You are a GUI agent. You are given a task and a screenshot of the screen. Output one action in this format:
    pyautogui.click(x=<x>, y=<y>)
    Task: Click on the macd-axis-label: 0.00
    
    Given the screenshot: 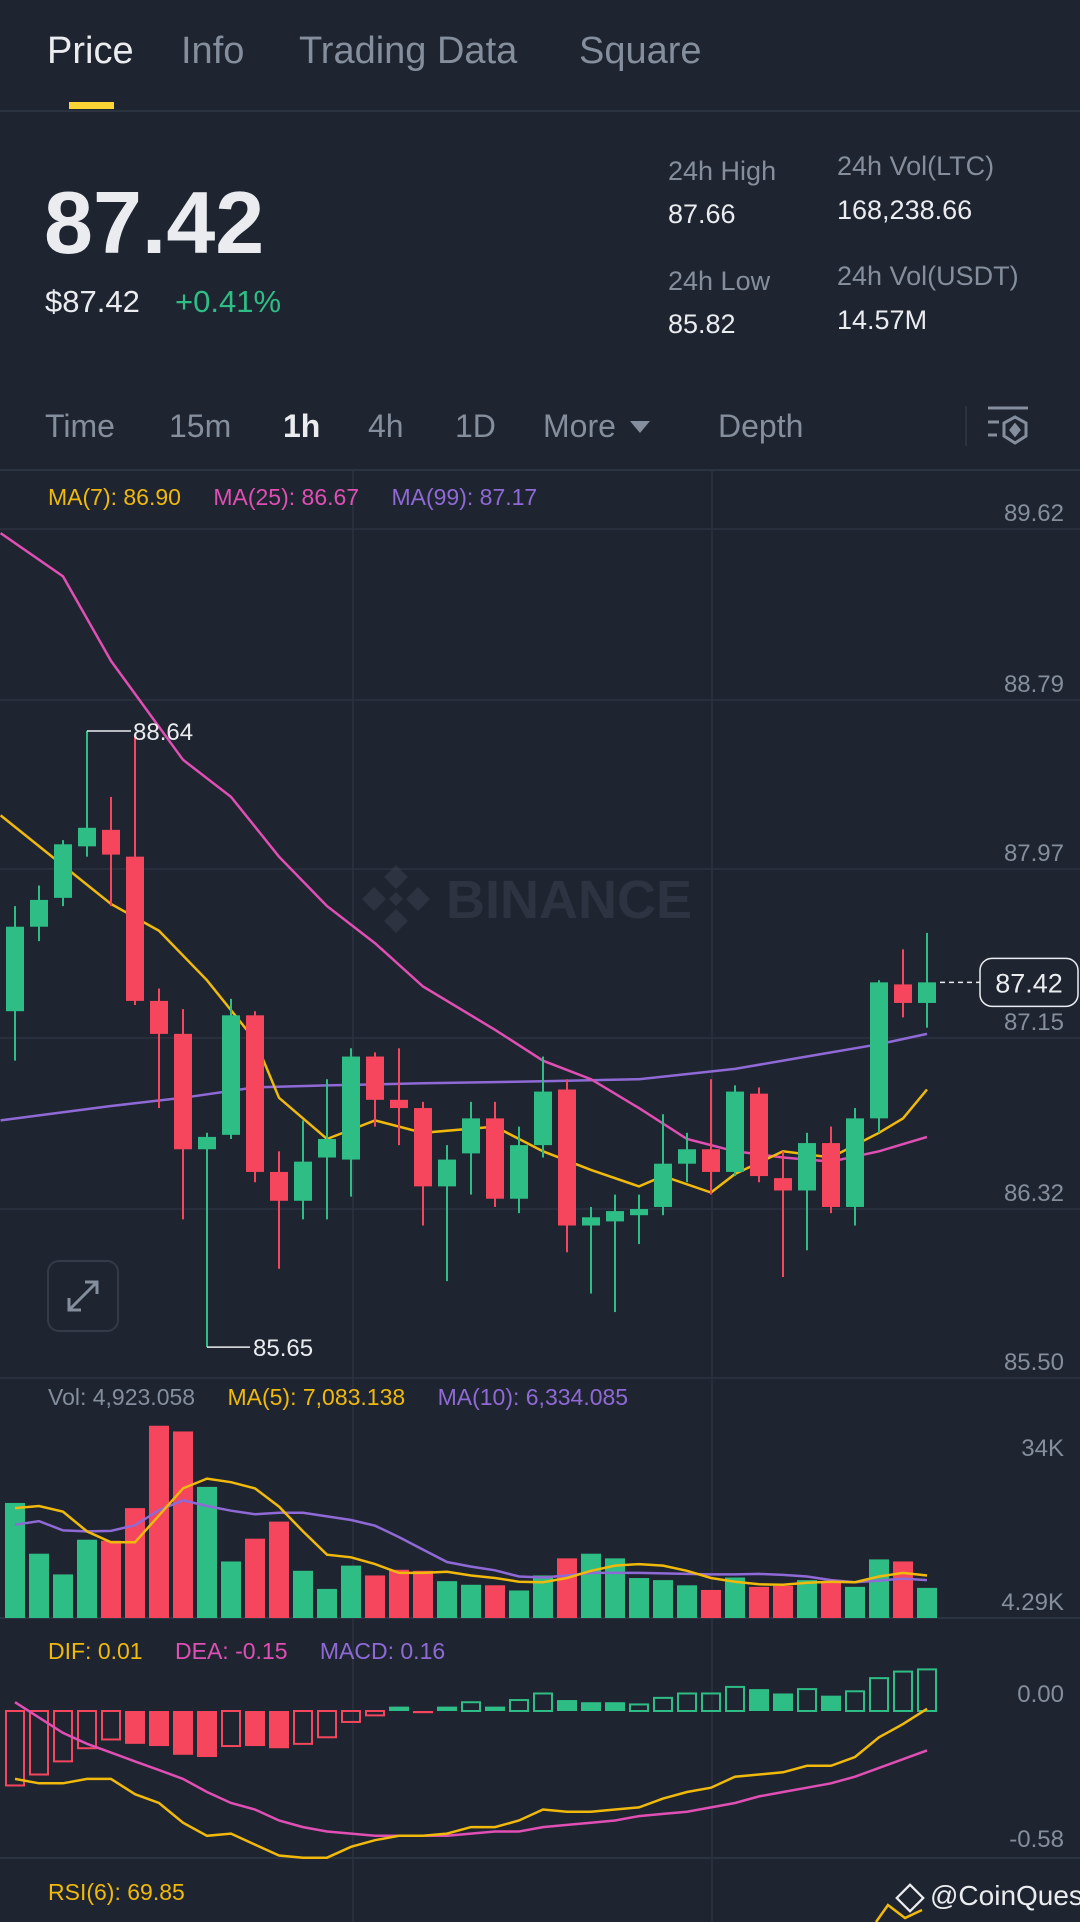 What is the action you would take?
    pyautogui.click(x=1040, y=1694)
    